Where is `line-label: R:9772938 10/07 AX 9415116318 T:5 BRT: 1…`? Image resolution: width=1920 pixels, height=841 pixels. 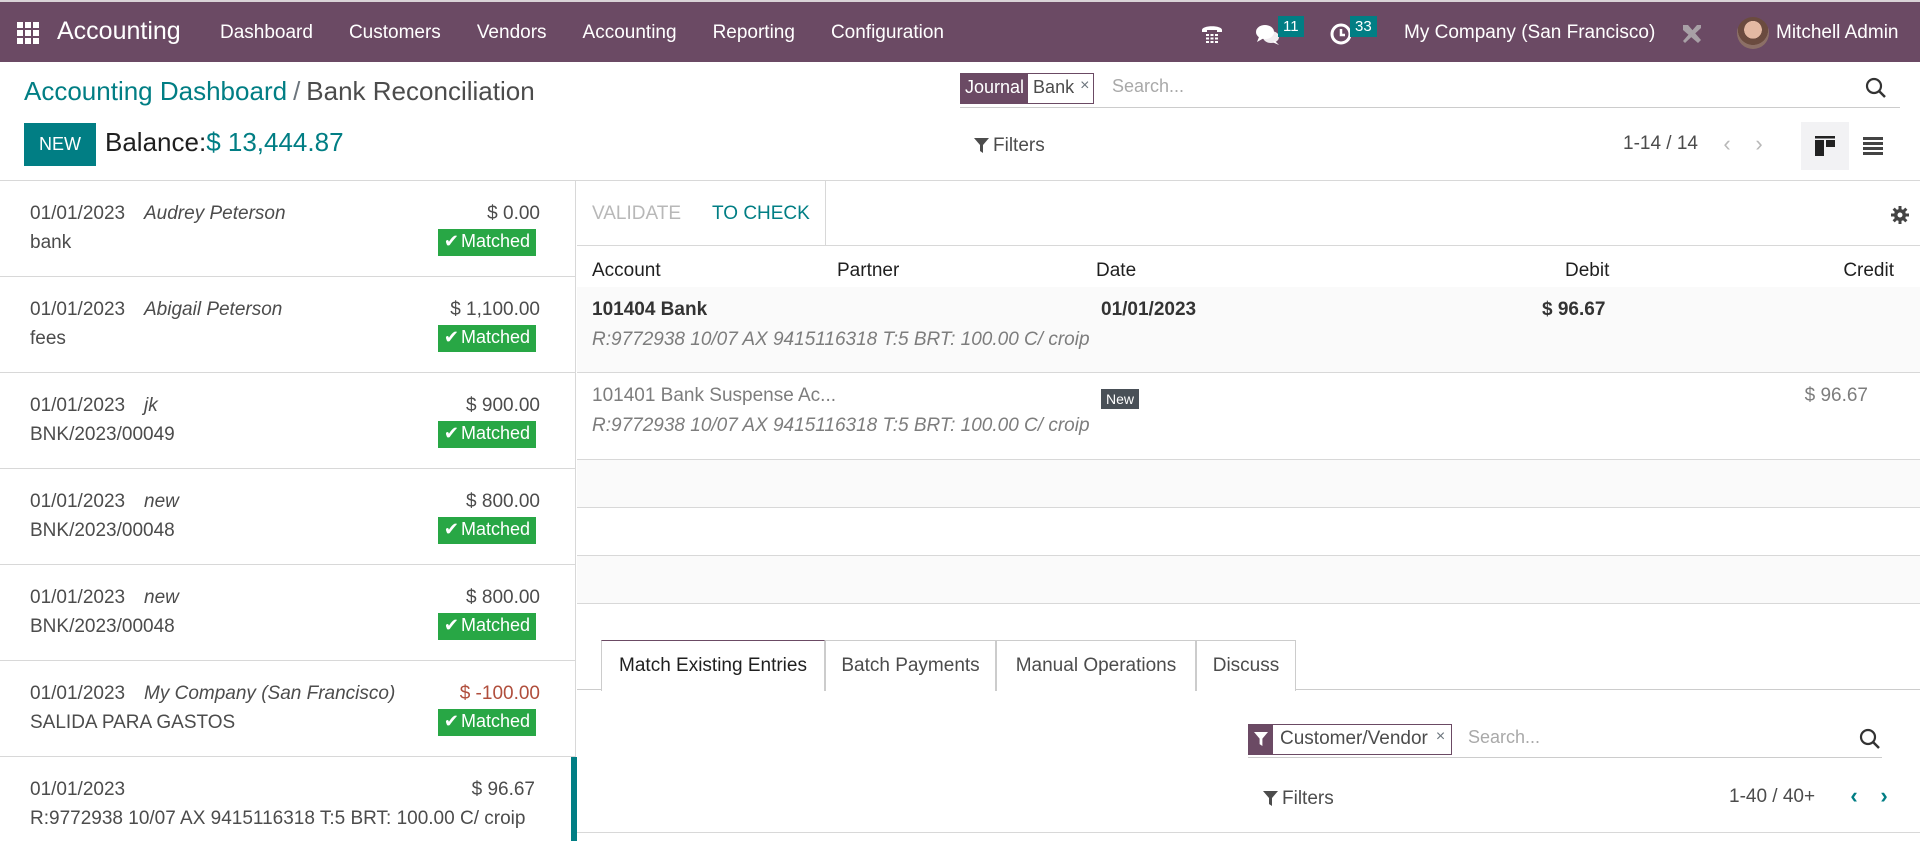 line-label: R:9772938 10/07 AX 9415116318 T:5 BRT: 1… is located at coordinates (841, 425).